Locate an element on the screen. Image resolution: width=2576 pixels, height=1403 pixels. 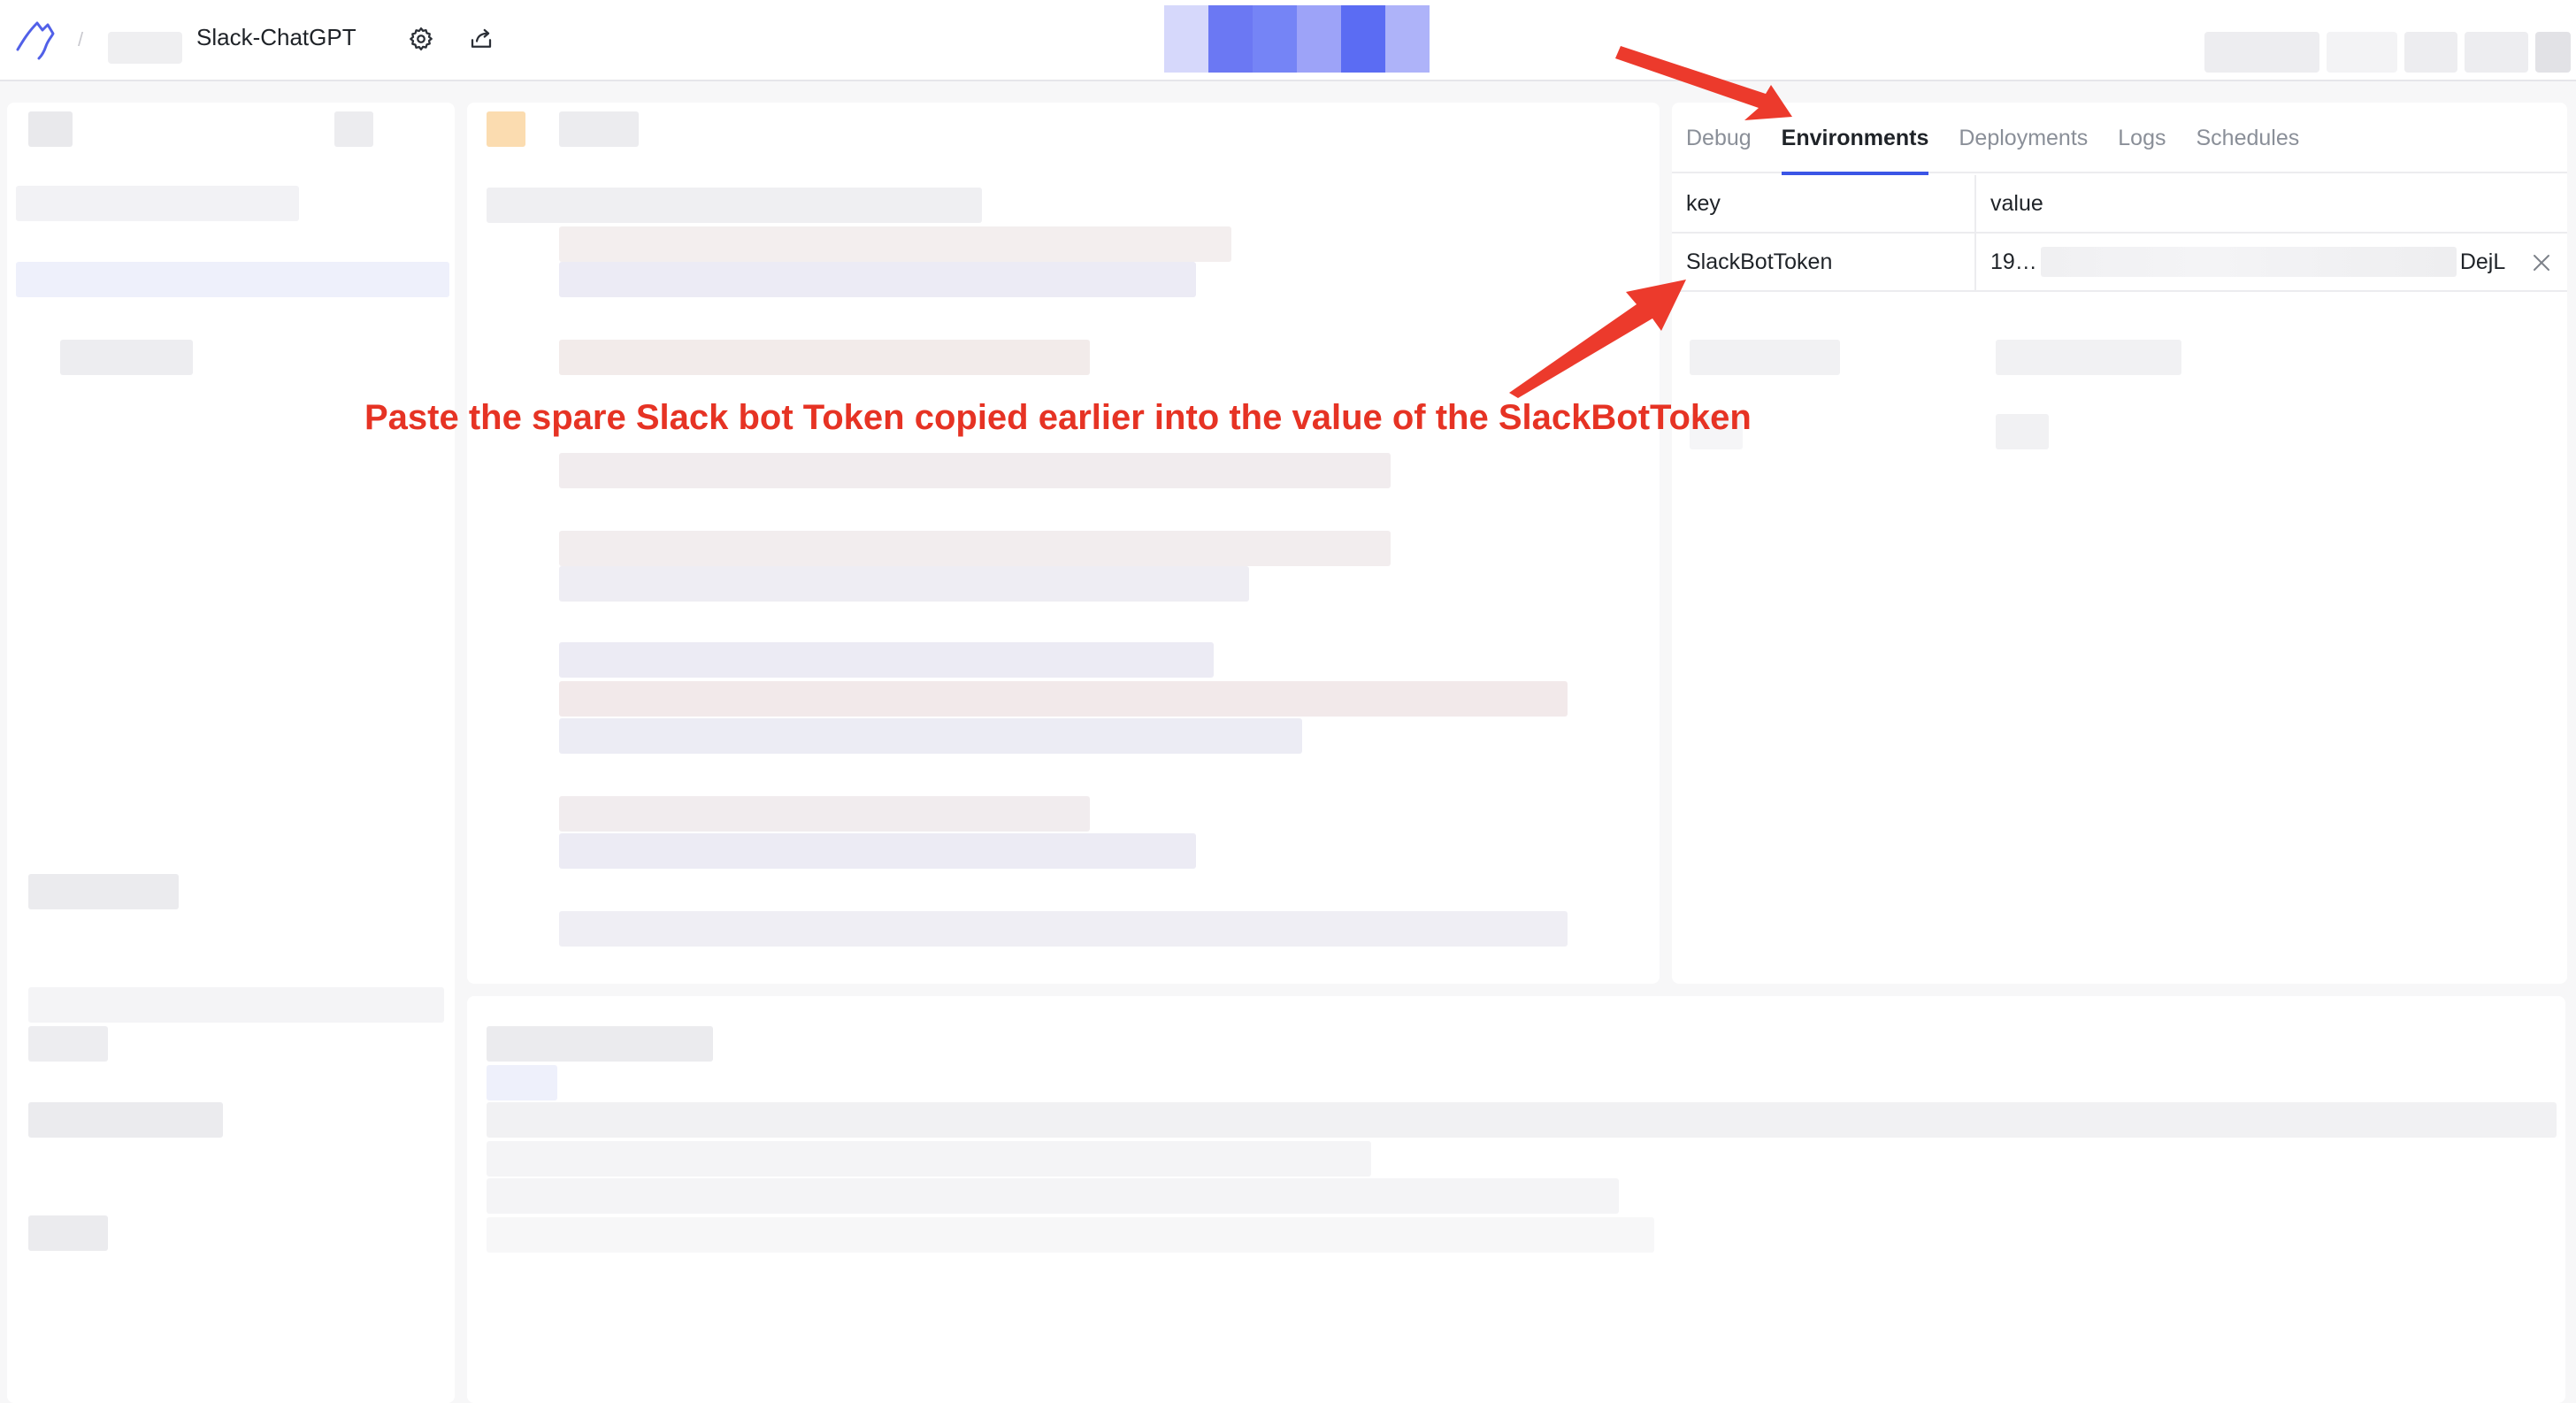
environment-variables-table: key value SlackBotToken 19… DejL is located at coordinates (2119, 312).